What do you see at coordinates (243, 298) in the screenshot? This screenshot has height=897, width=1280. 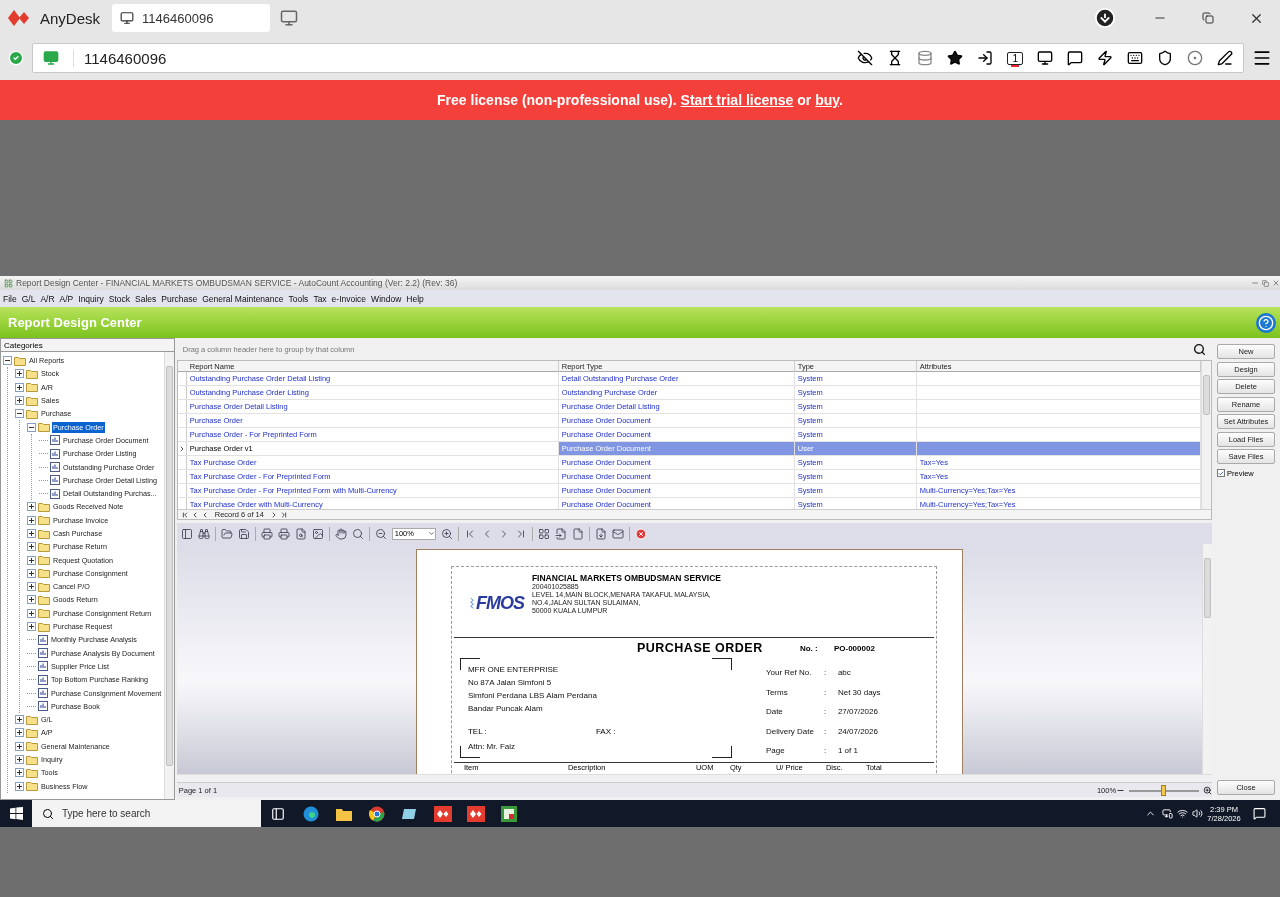 I see `menu-item: General Maintenance` at bounding box center [243, 298].